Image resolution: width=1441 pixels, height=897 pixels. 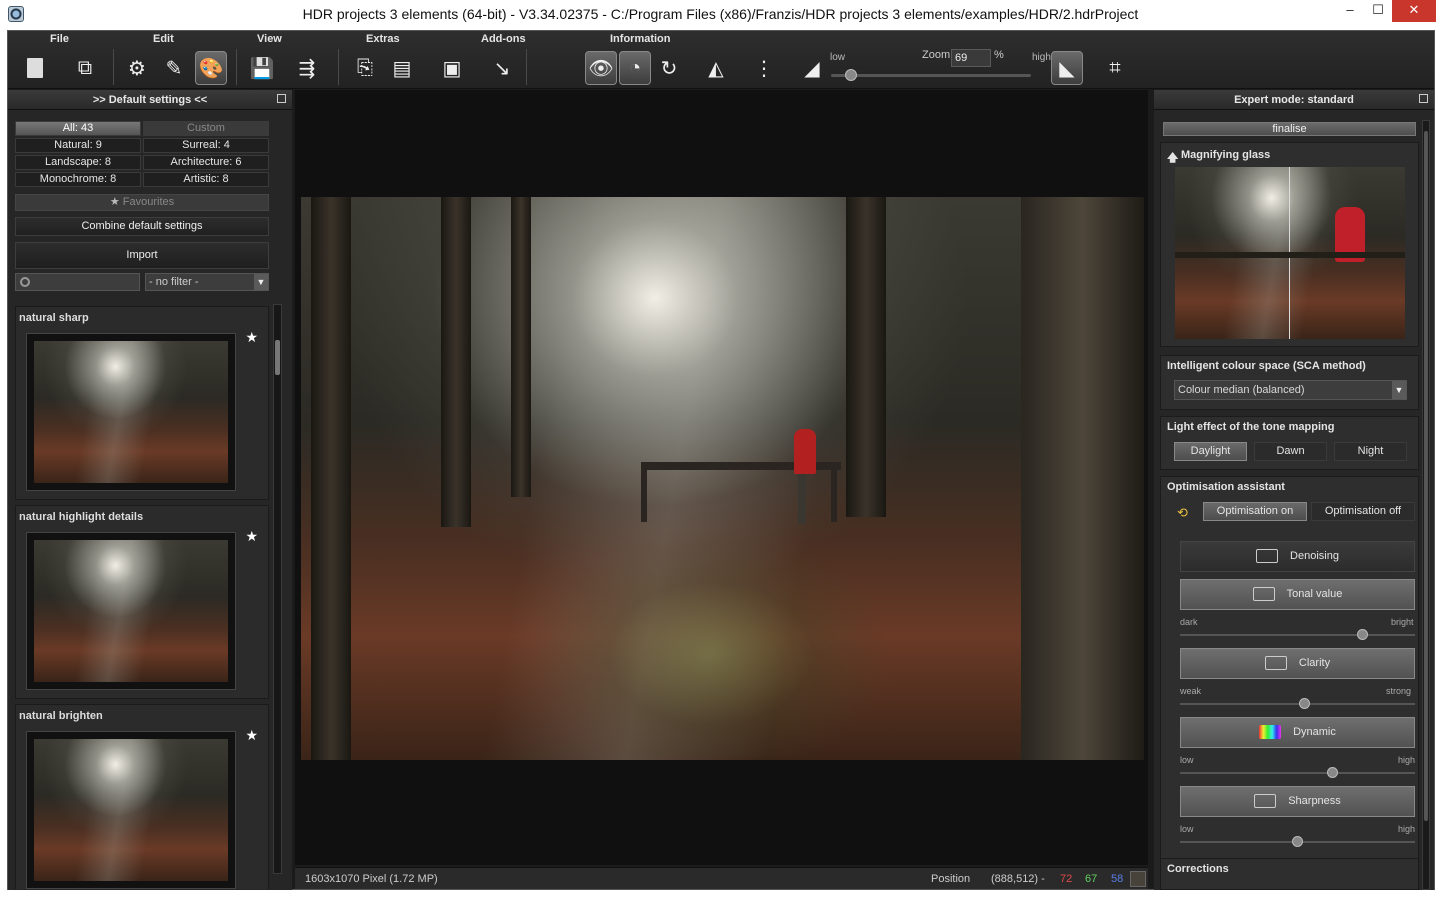 What do you see at coordinates (503, 39) in the screenshot?
I see `menu-add-ons: Add-ons` at bounding box center [503, 39].